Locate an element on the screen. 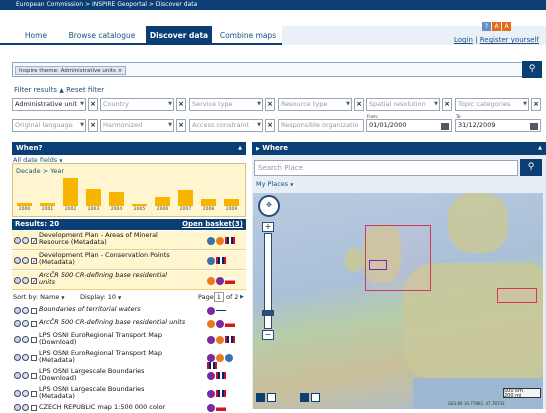 This screenshot has width=546, height=413. histogram-bar-2001 is located at coordinates (47, 204).